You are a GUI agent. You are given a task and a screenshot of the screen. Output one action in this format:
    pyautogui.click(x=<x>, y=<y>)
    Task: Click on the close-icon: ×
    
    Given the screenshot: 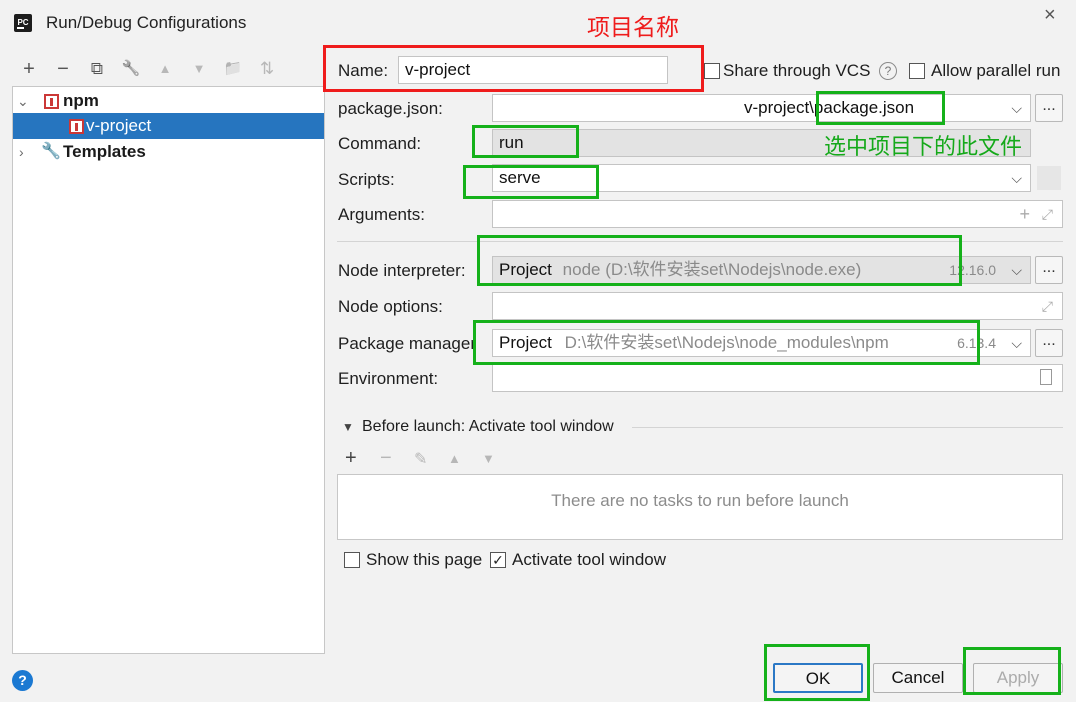 What is the action you would take?
    pyautogui.click(x=1050, y=15)
    